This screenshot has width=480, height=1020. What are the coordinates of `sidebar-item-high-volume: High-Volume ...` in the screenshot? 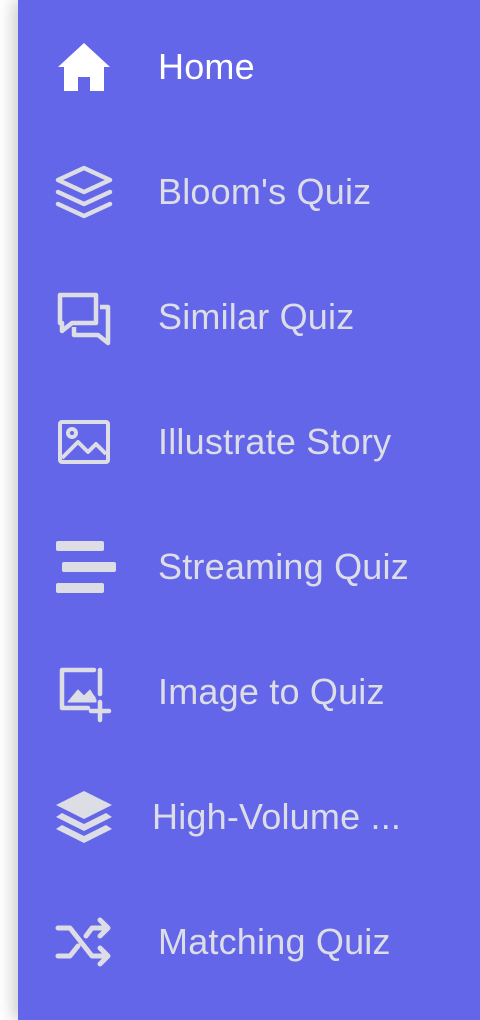 It's located at (249, 817).